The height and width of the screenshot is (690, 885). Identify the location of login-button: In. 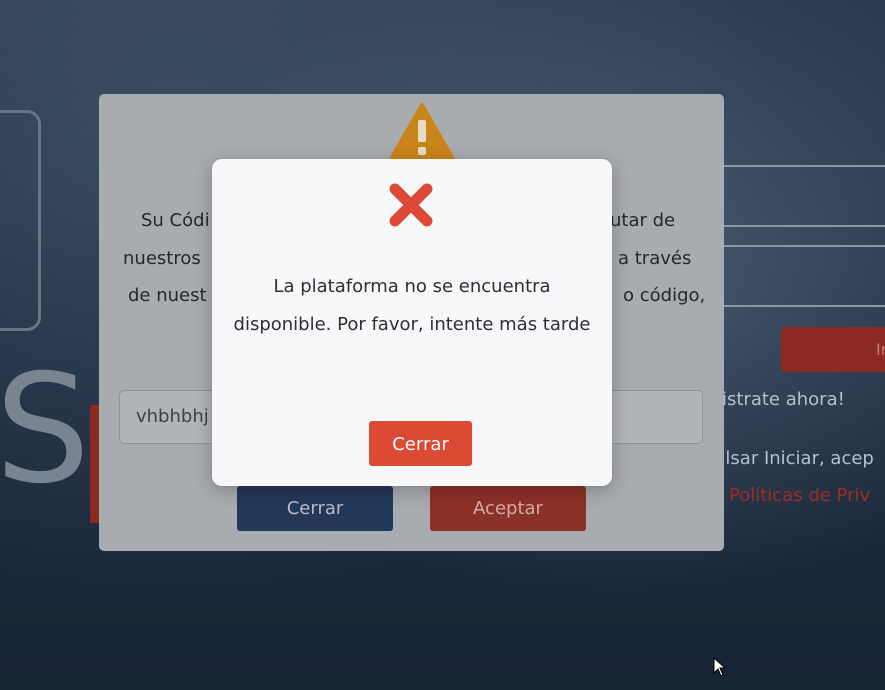
(833, 349).